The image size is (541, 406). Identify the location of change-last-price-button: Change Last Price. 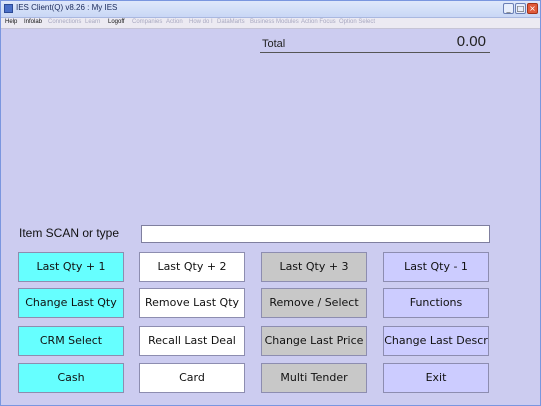
(314, 341).